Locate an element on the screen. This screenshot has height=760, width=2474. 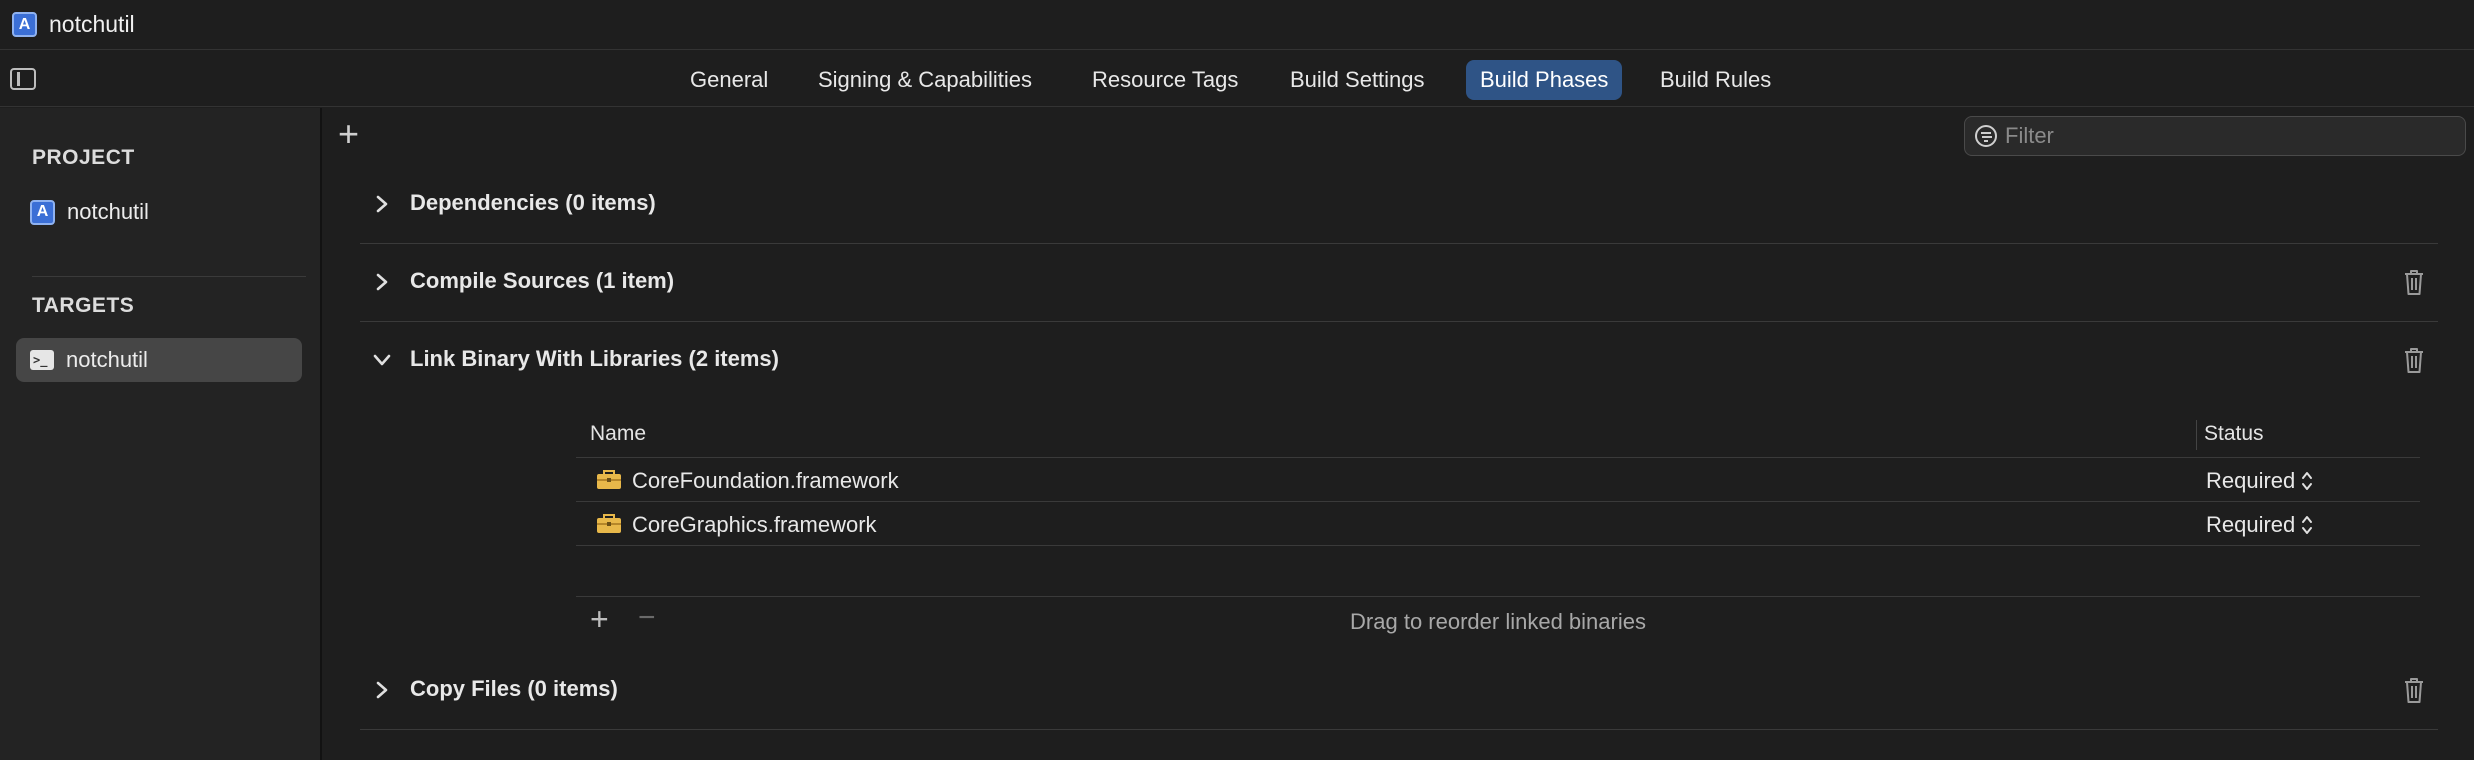
table-footer: + − Drag to reorder linked binaries is located at coordinates (1498, 620).